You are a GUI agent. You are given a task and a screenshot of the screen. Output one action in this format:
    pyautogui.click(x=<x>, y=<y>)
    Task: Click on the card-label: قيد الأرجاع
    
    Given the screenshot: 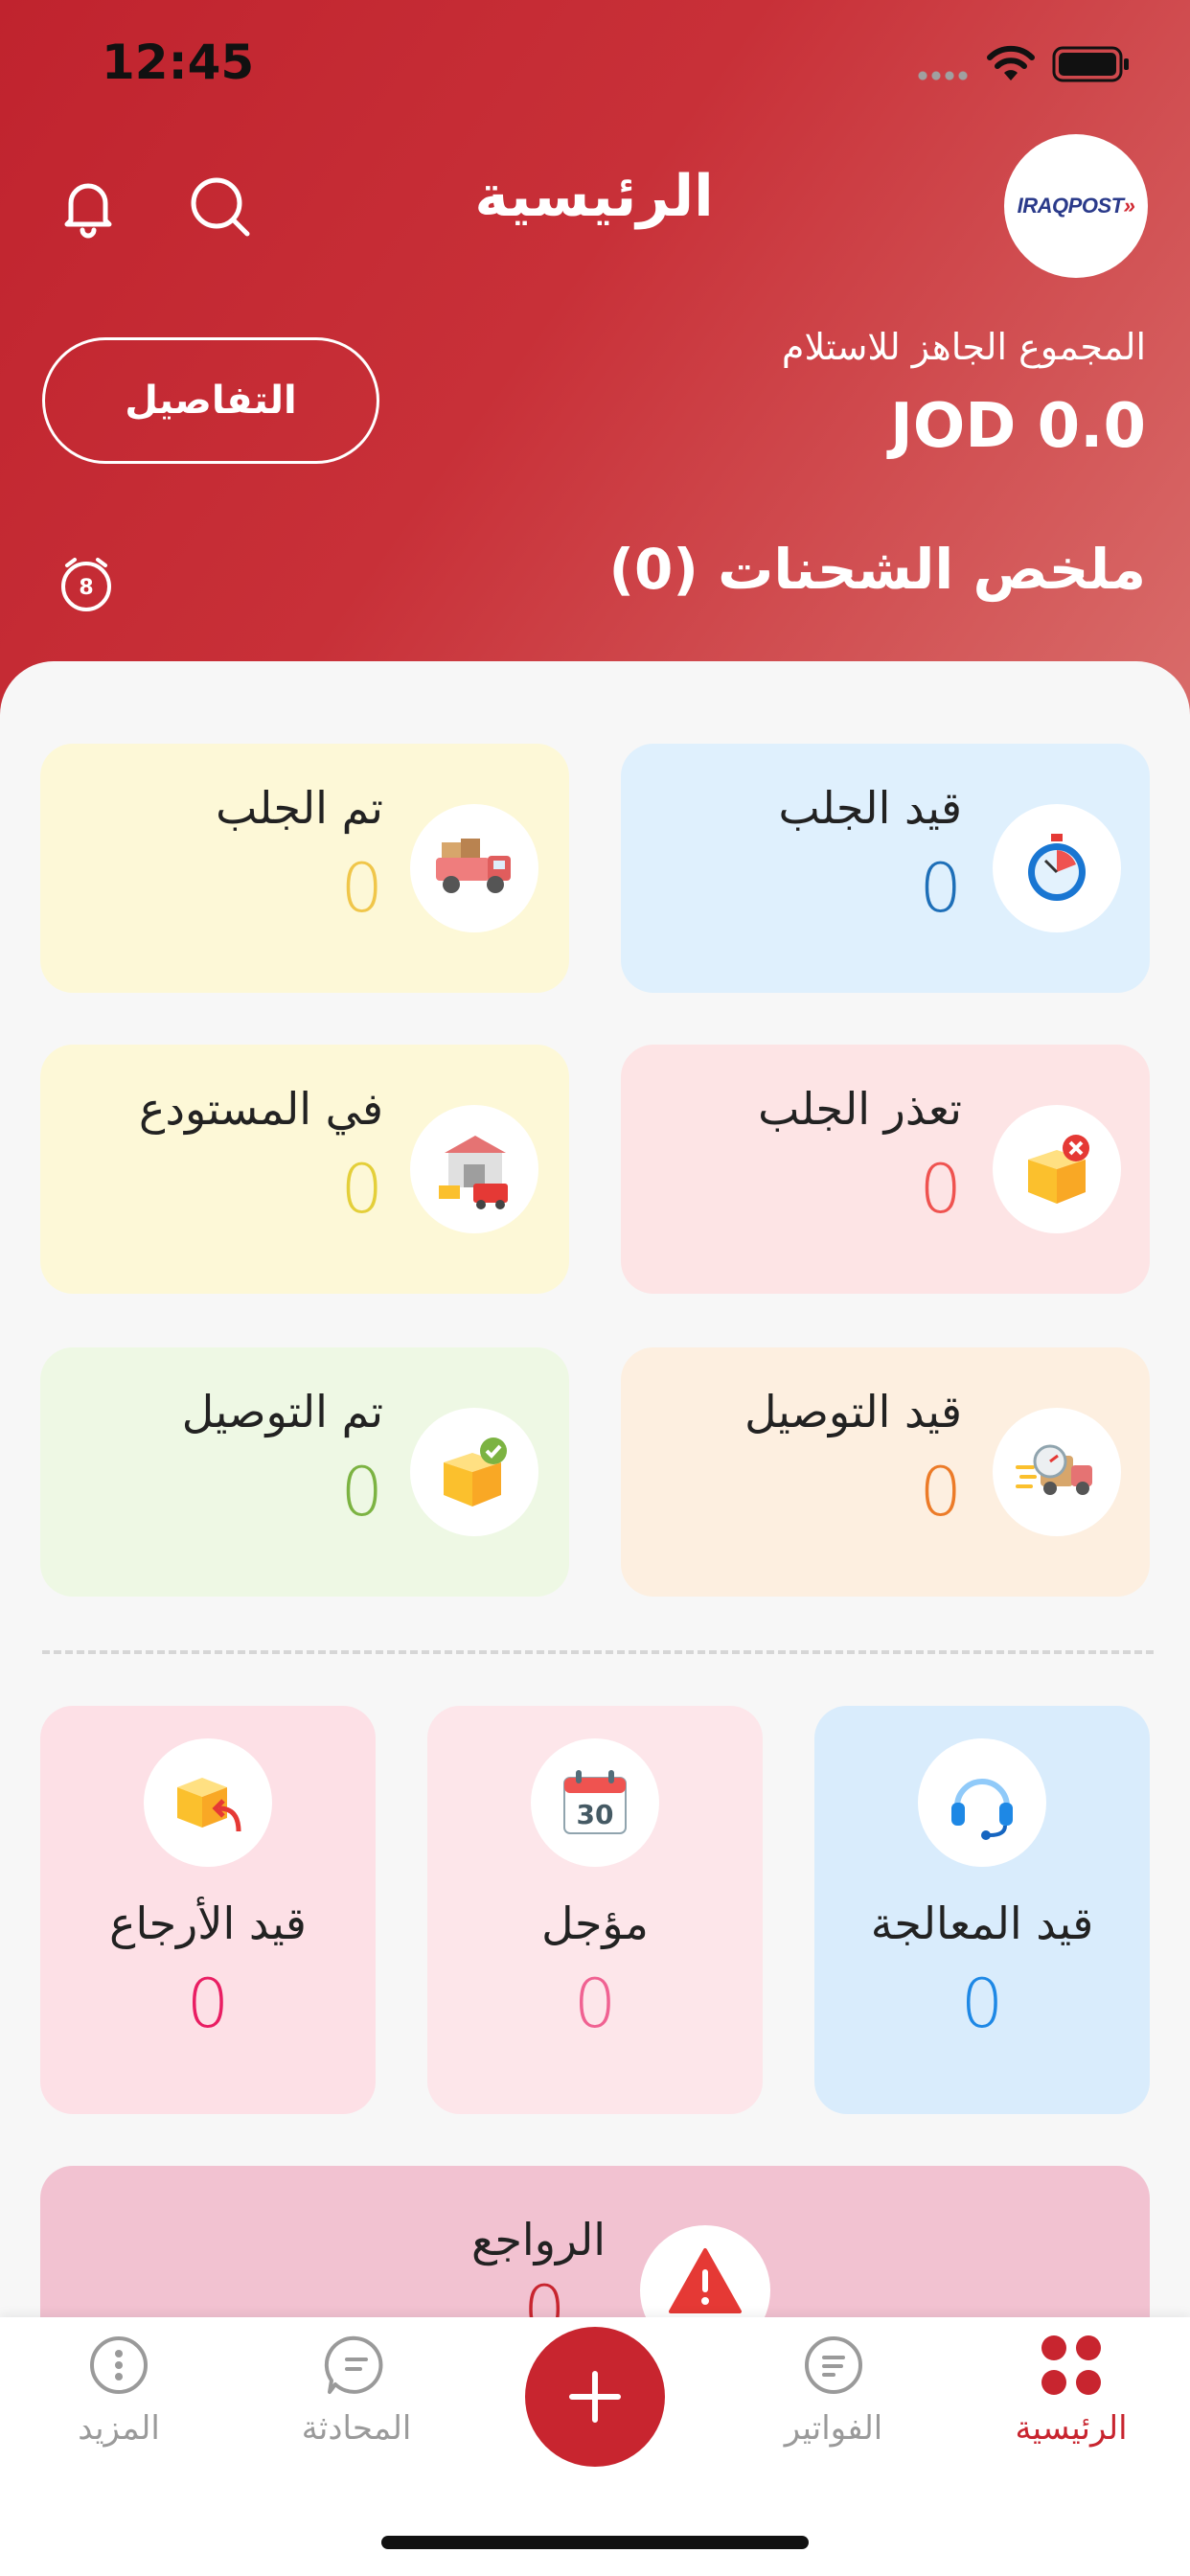 What is the action you would take?
    pyautogui.click(x=208, y=1924)
    